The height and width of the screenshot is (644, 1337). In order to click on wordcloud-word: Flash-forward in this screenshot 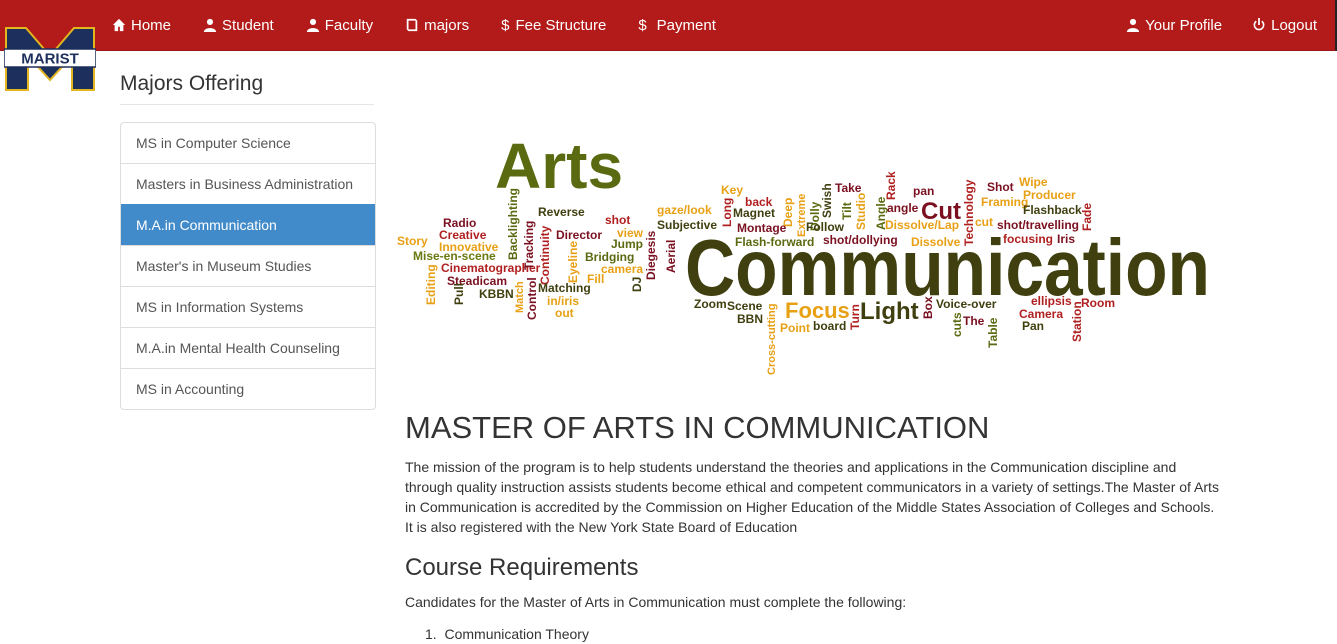, I will do `click(774, 242)`.